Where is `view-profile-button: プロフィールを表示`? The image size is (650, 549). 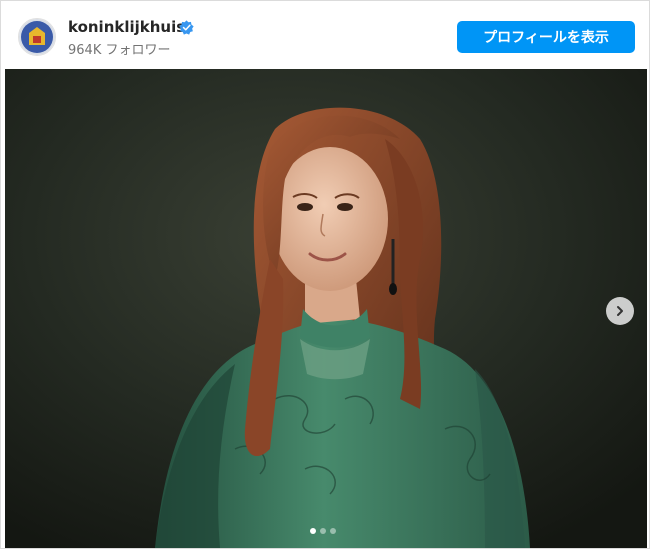 view-profile-button: プロフィールを表示 is located at coordinates (546, 37).